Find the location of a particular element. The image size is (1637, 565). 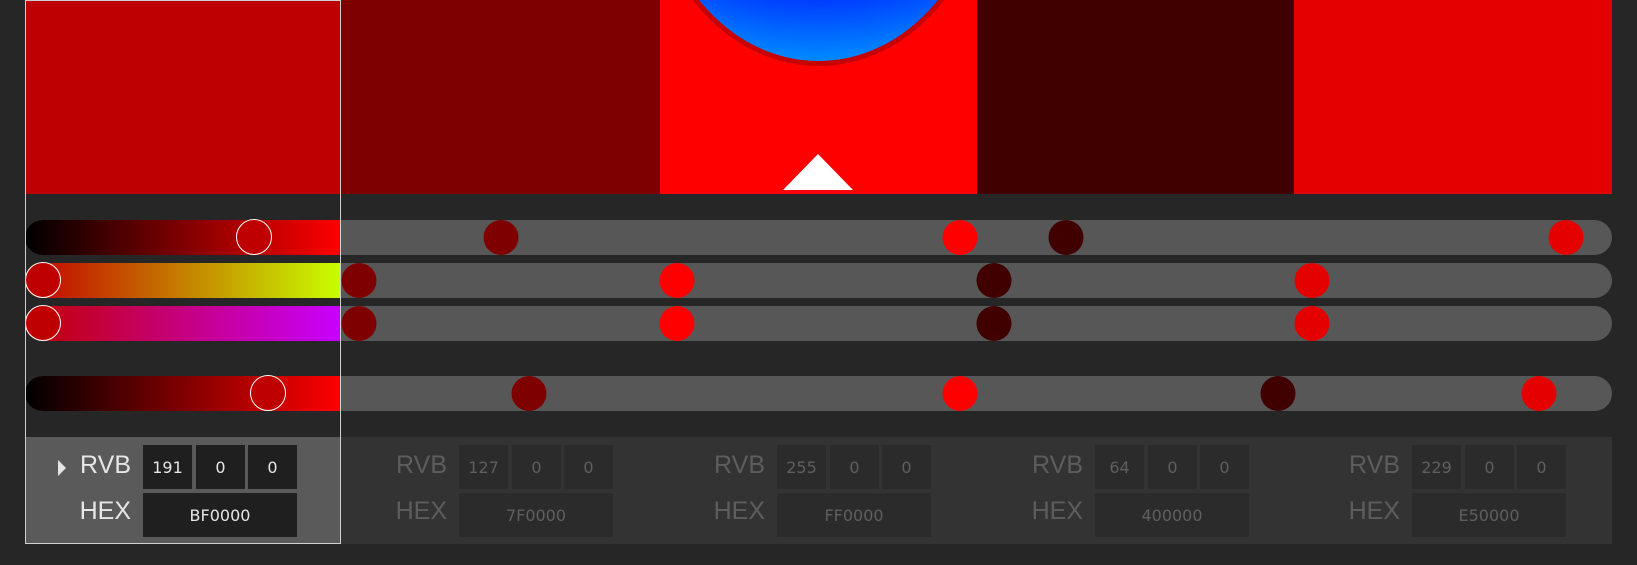

values-group-3: RVB HEX 255 0 0 FF0000 is located at coordinates (818, 490).